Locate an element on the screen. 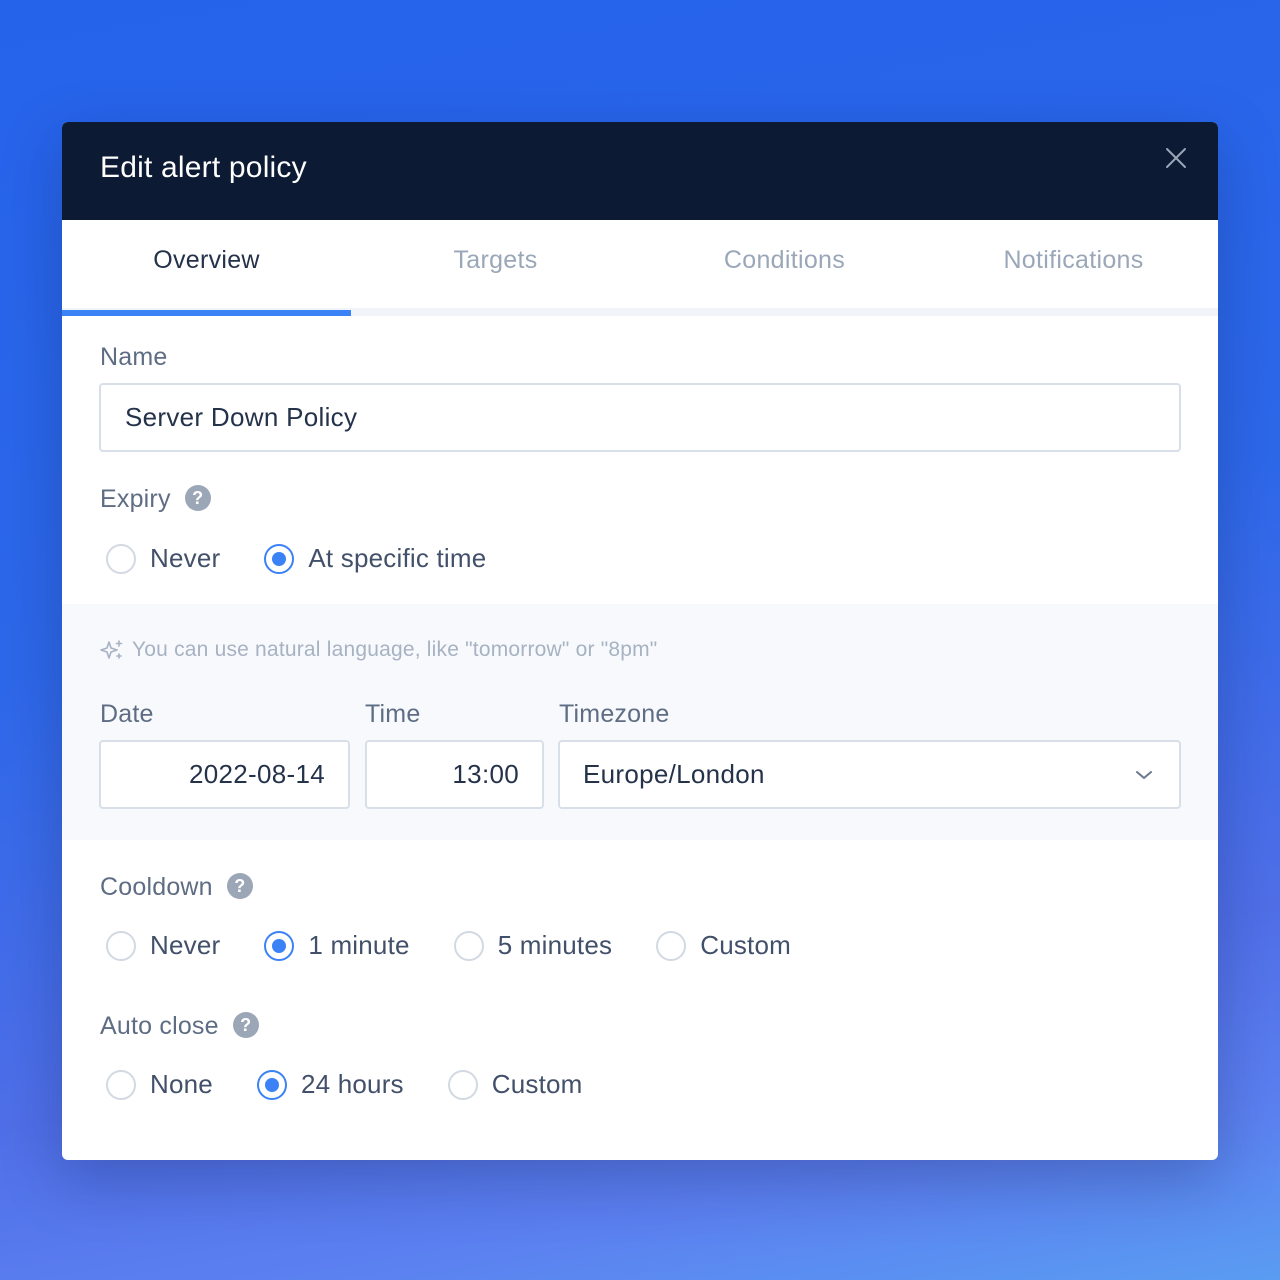  cooldown-option-never: Never is located at coordinates (163, 945).